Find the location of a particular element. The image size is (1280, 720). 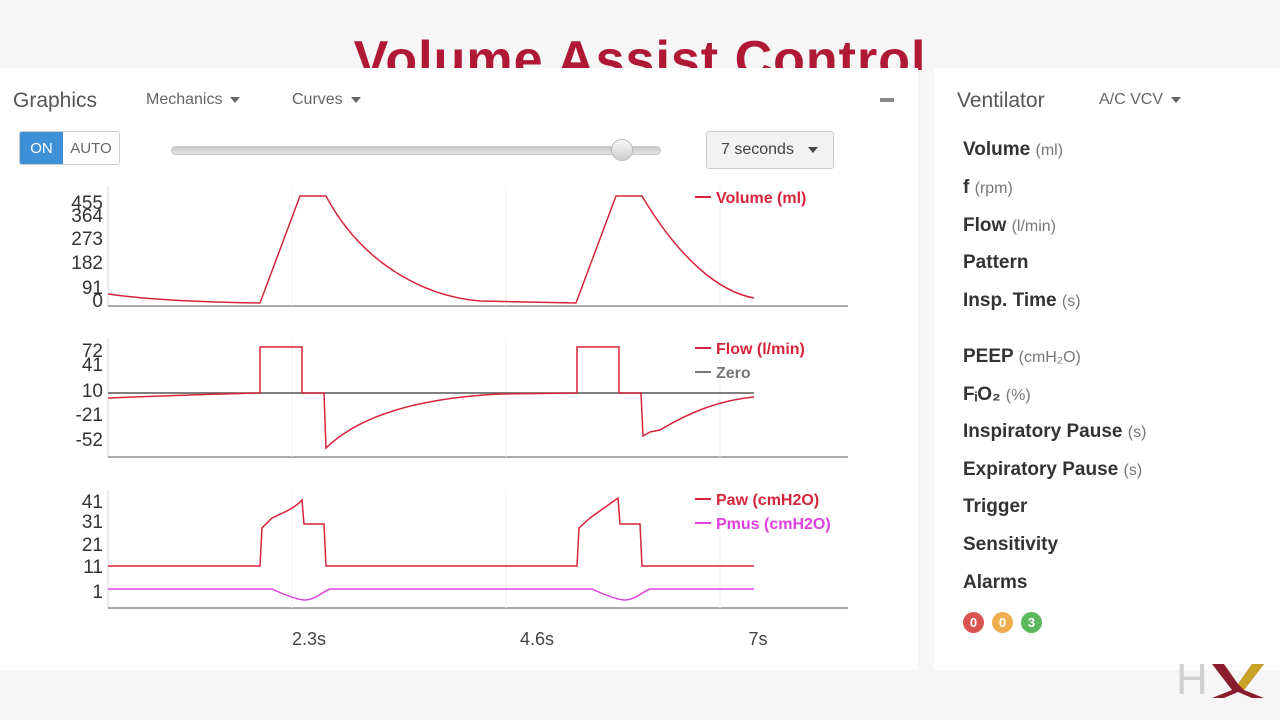

param-label: Volume is located at coordinates (997, 149).